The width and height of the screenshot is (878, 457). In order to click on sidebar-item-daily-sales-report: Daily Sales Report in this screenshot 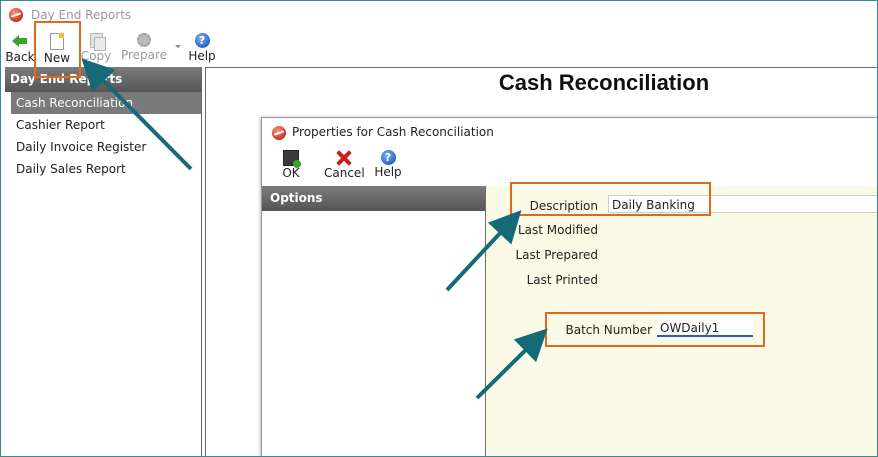, I will do `click(103, 169)`.